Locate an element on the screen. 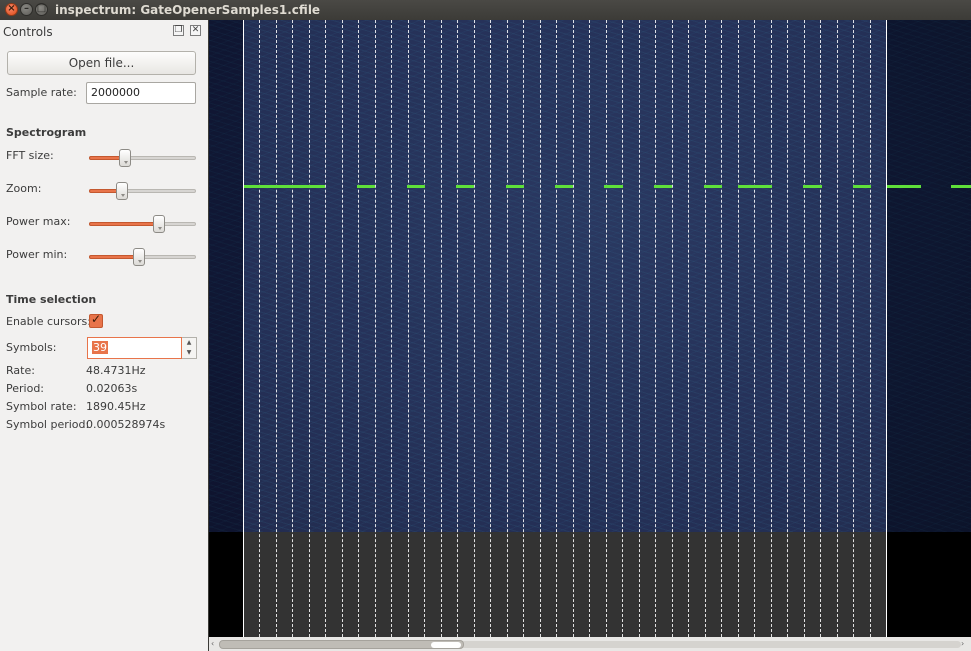 This screenshot has height=651, width=971. period-label: Period: is located at coordinates (25, 388).